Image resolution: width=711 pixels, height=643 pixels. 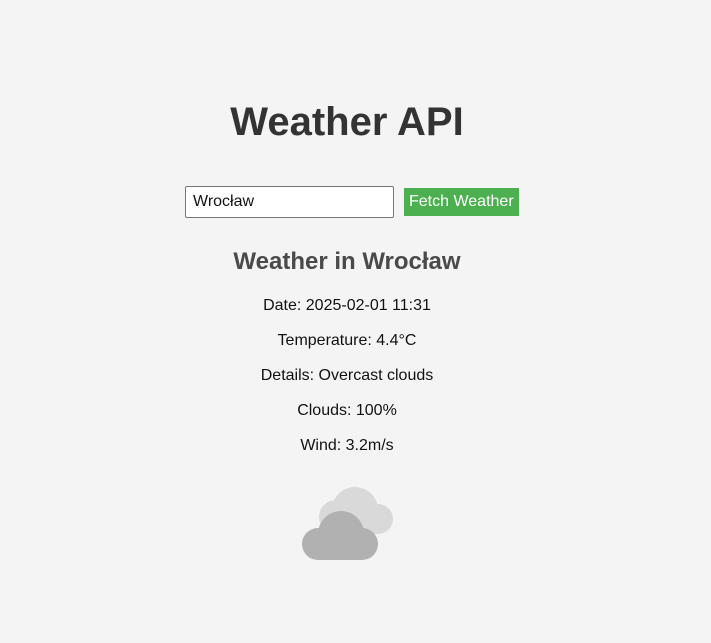 I want to click on fetch-weather-button: Fetch Weather, so click(x=461, y=202).